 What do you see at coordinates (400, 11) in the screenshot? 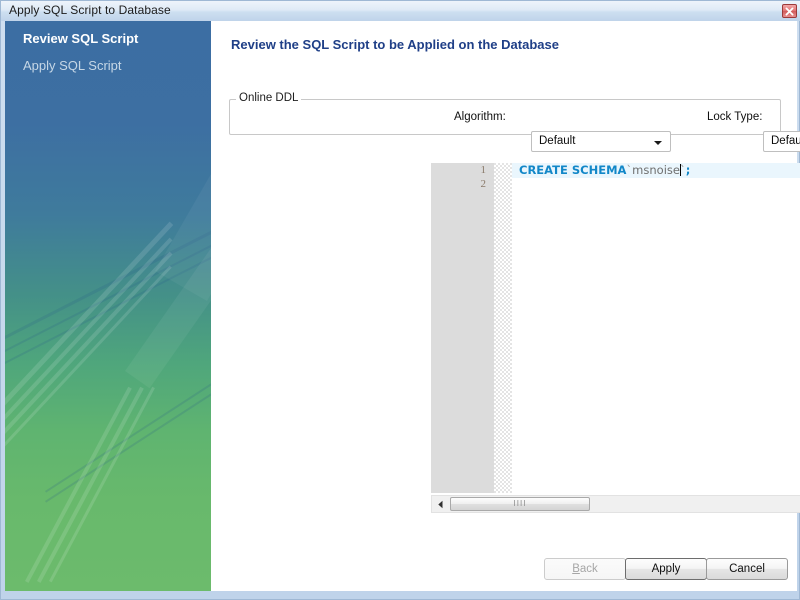
I see `title-bar: Apply SQL Script to Database` at bounding box center [400, 11].